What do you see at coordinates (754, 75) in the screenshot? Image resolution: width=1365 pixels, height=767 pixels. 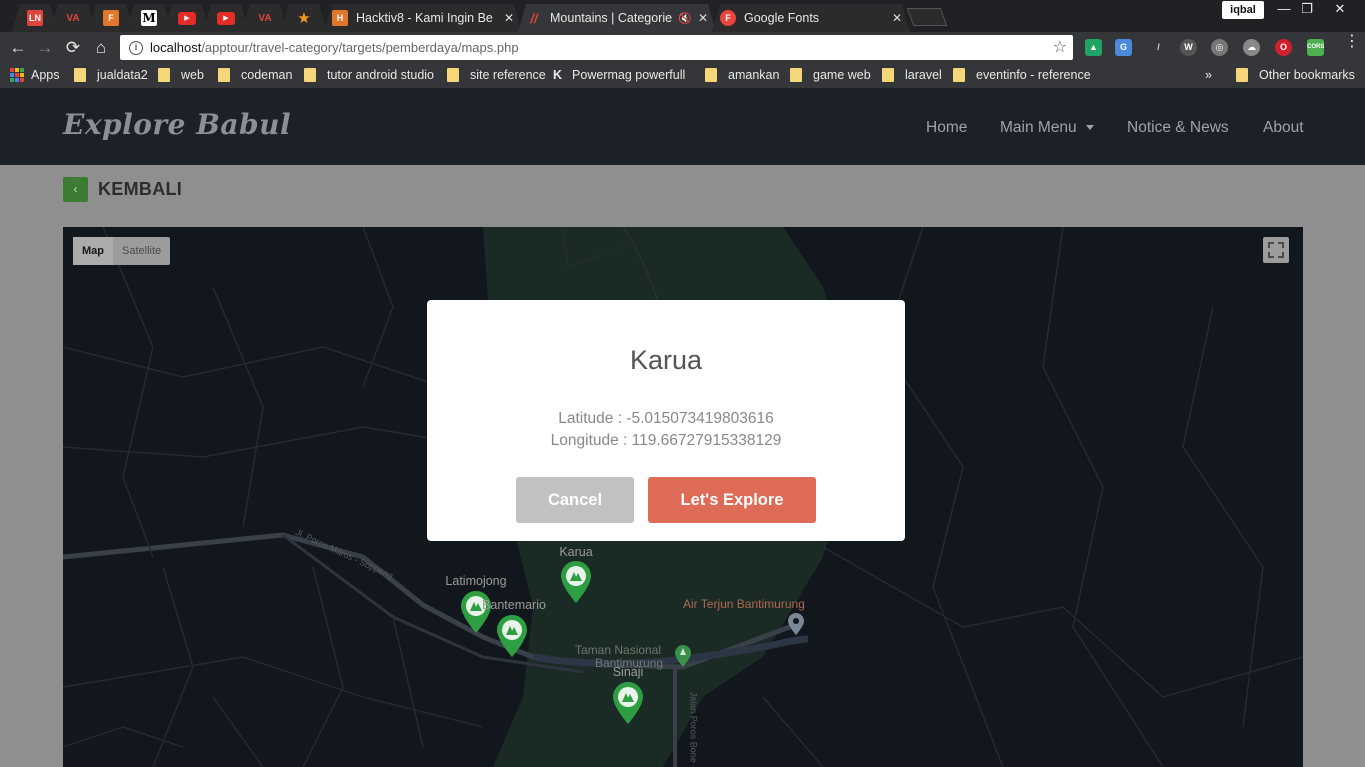 I see `bookmark-label: amankan` at bounding box center [754, 75].